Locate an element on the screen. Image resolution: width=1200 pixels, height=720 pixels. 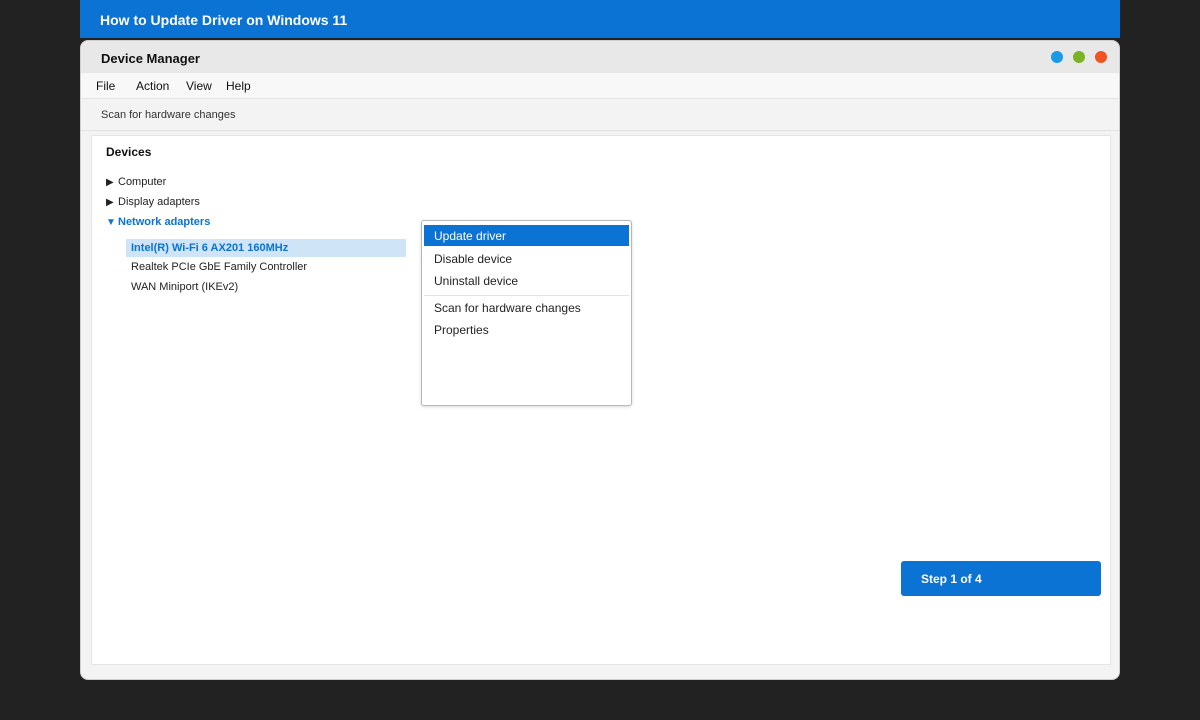
step-indicator: Step 1 of 4 is located at coordinates (1001, 578).